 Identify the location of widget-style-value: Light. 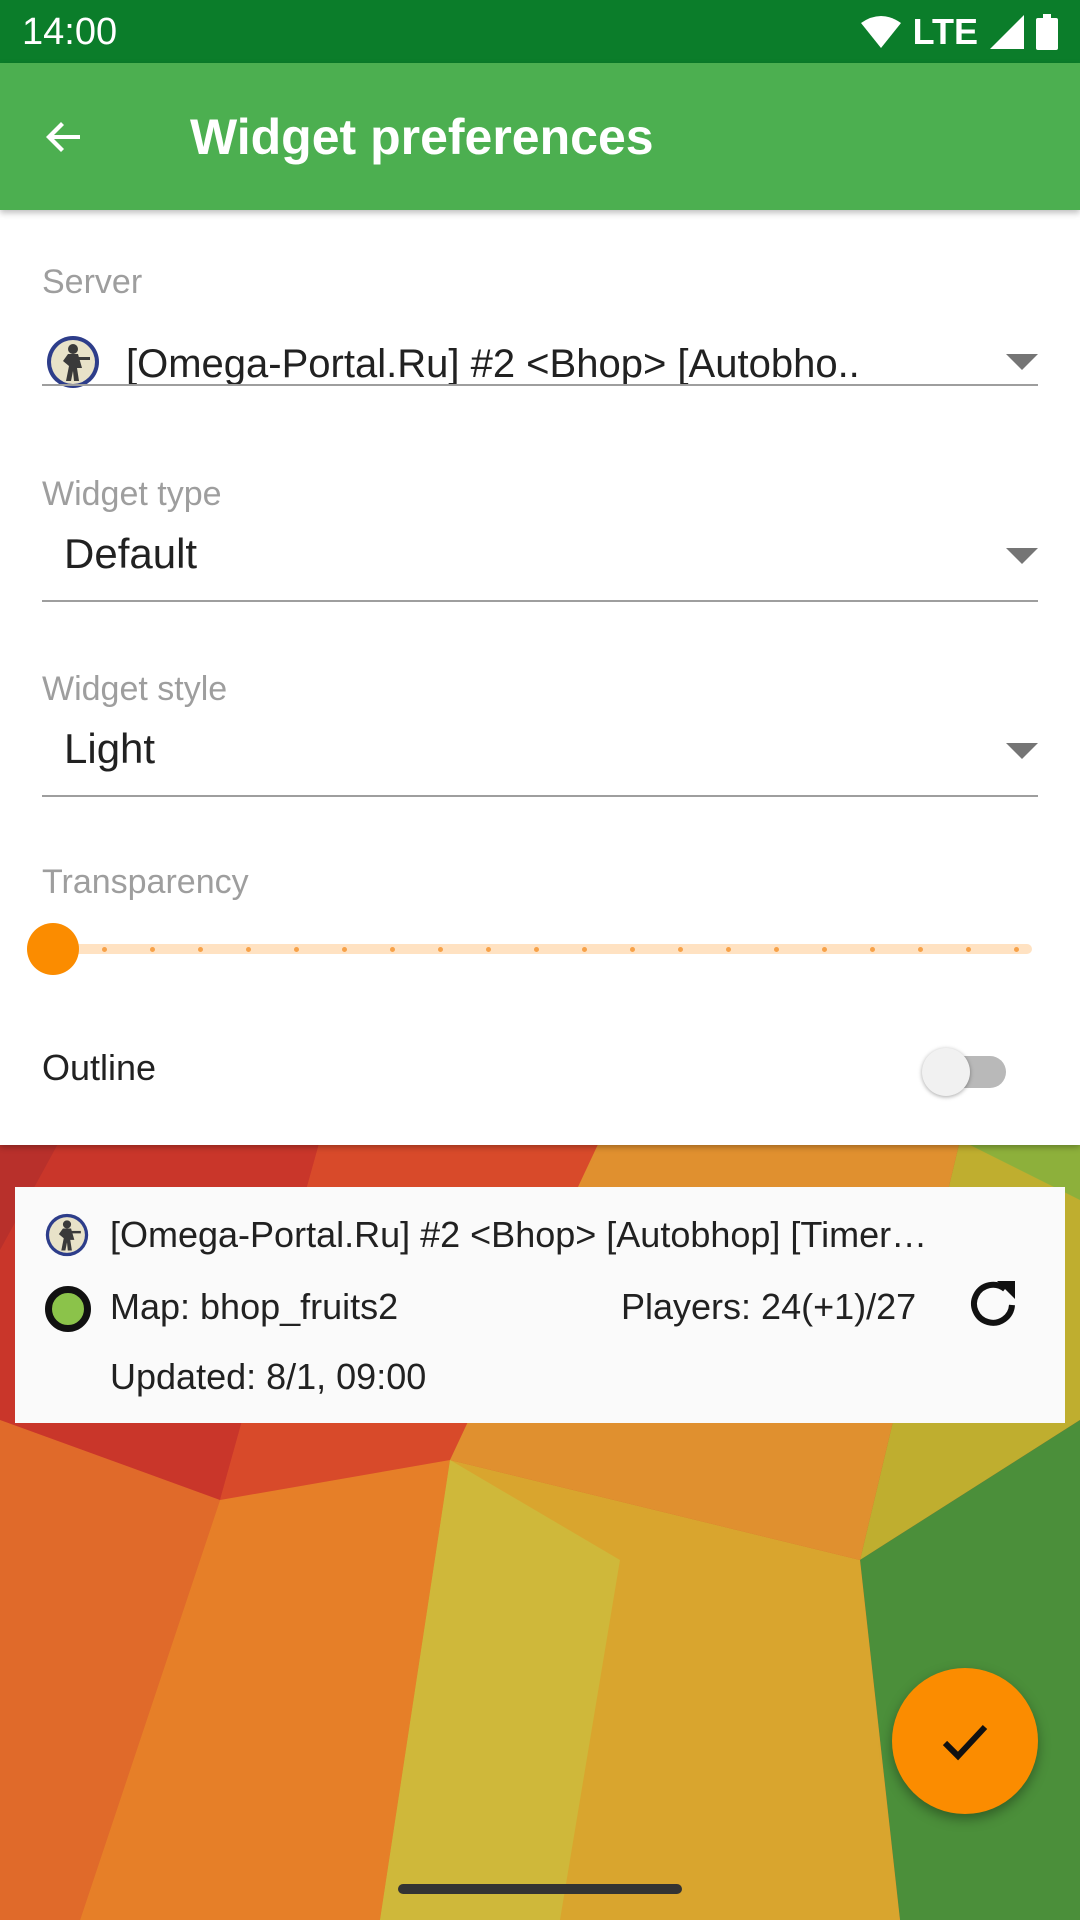
(110, 748).